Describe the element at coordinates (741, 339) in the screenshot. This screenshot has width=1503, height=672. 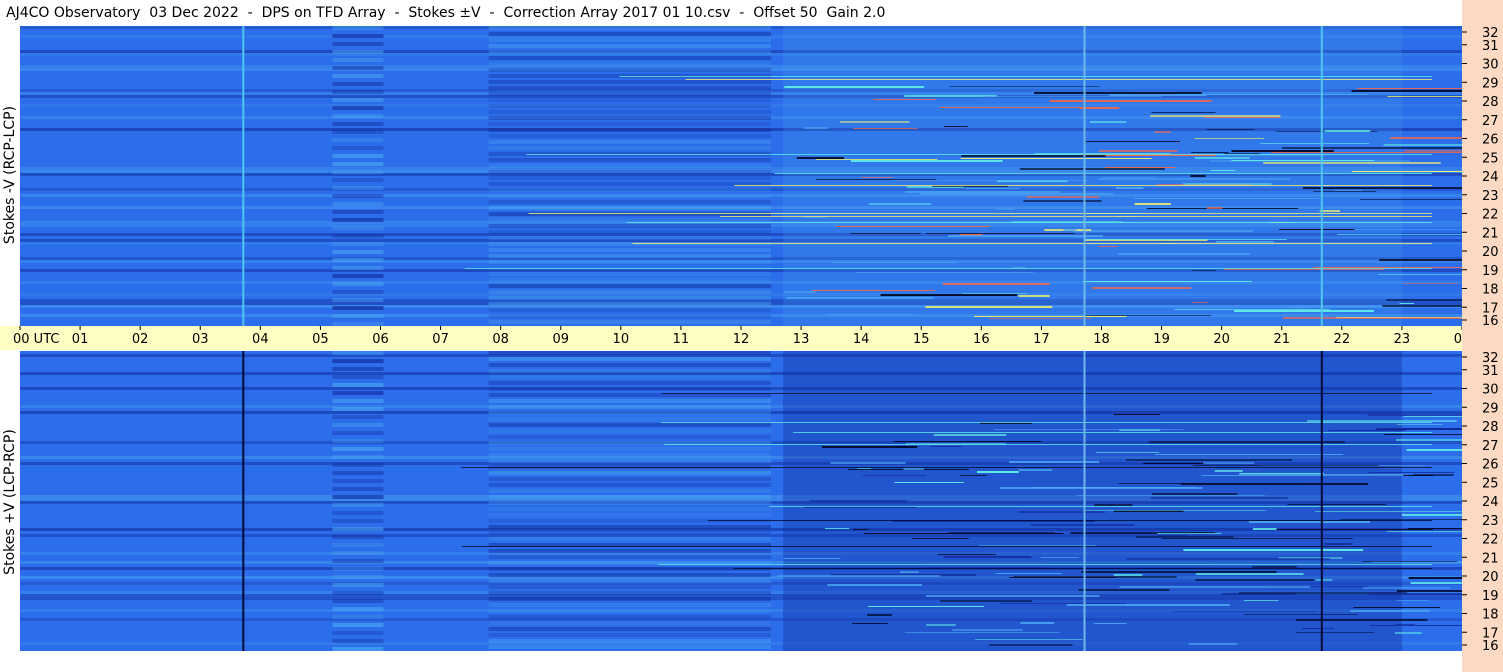
I see `time-tick-label: 12` at that location.